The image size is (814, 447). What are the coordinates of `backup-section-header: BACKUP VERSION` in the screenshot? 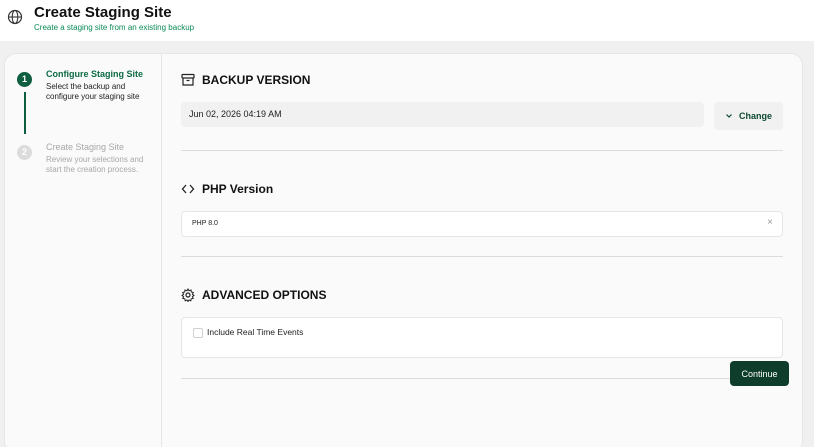 It's located at (245, 80).